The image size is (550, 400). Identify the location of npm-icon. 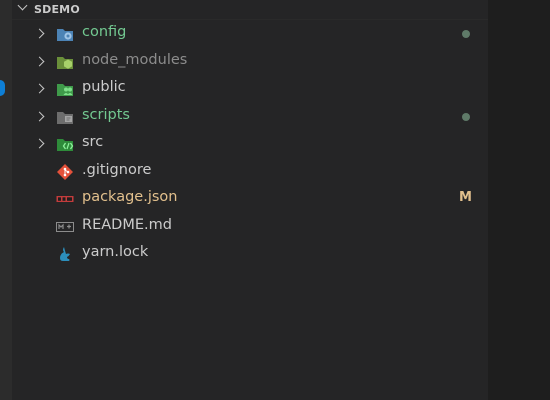
(65, 199).